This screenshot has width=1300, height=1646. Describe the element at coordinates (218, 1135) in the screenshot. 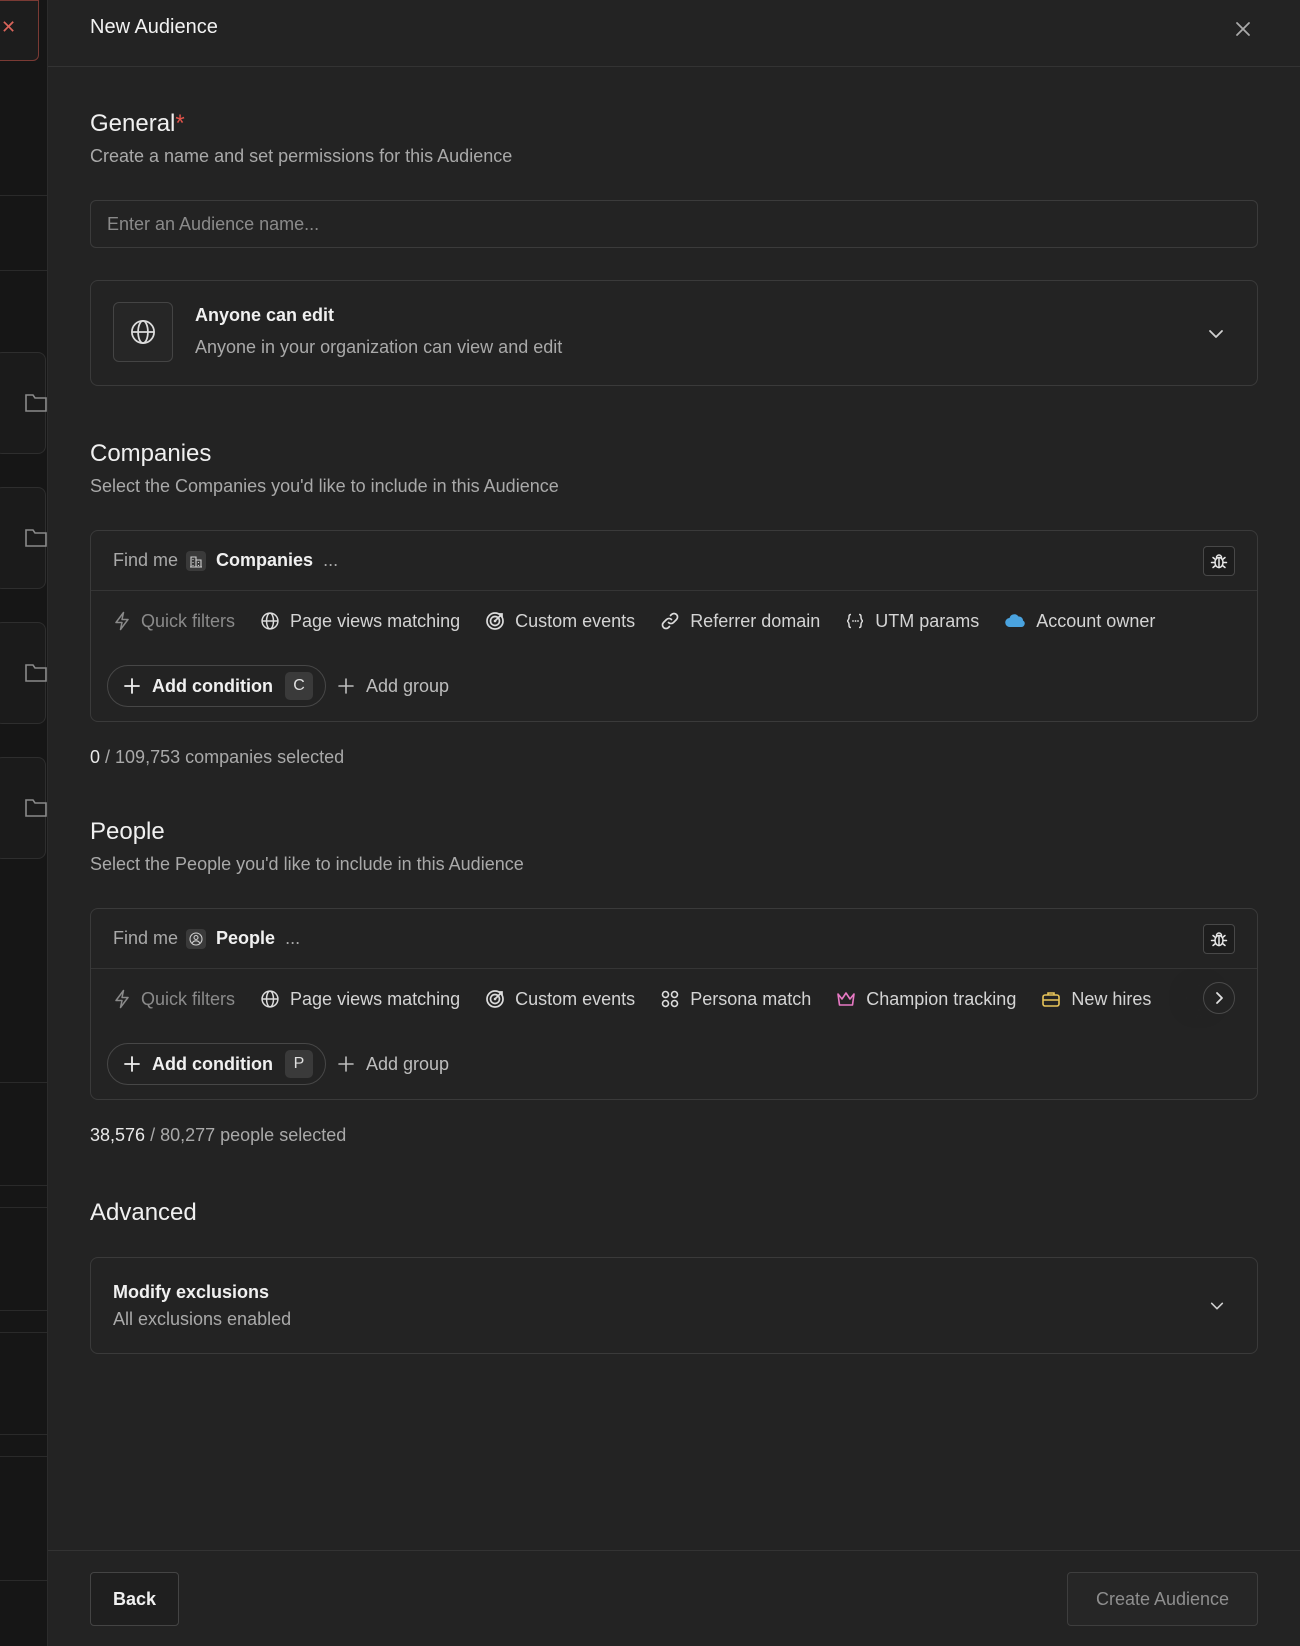

I see `people-selected-count: 38,576 / 80,277 people selected` at that location.